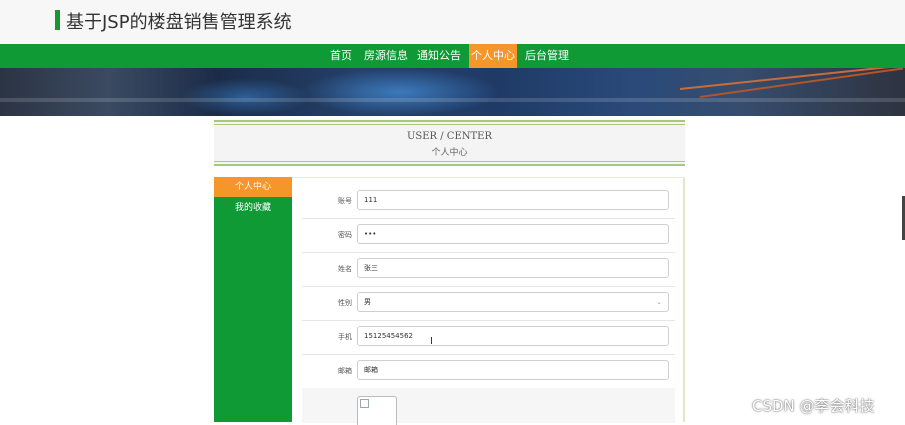 Image resolution: width=905 pixels, height=425 pixels. Describe the element at coordinates (449, 121) in the screenshot. I see `header-top-line` at that location.